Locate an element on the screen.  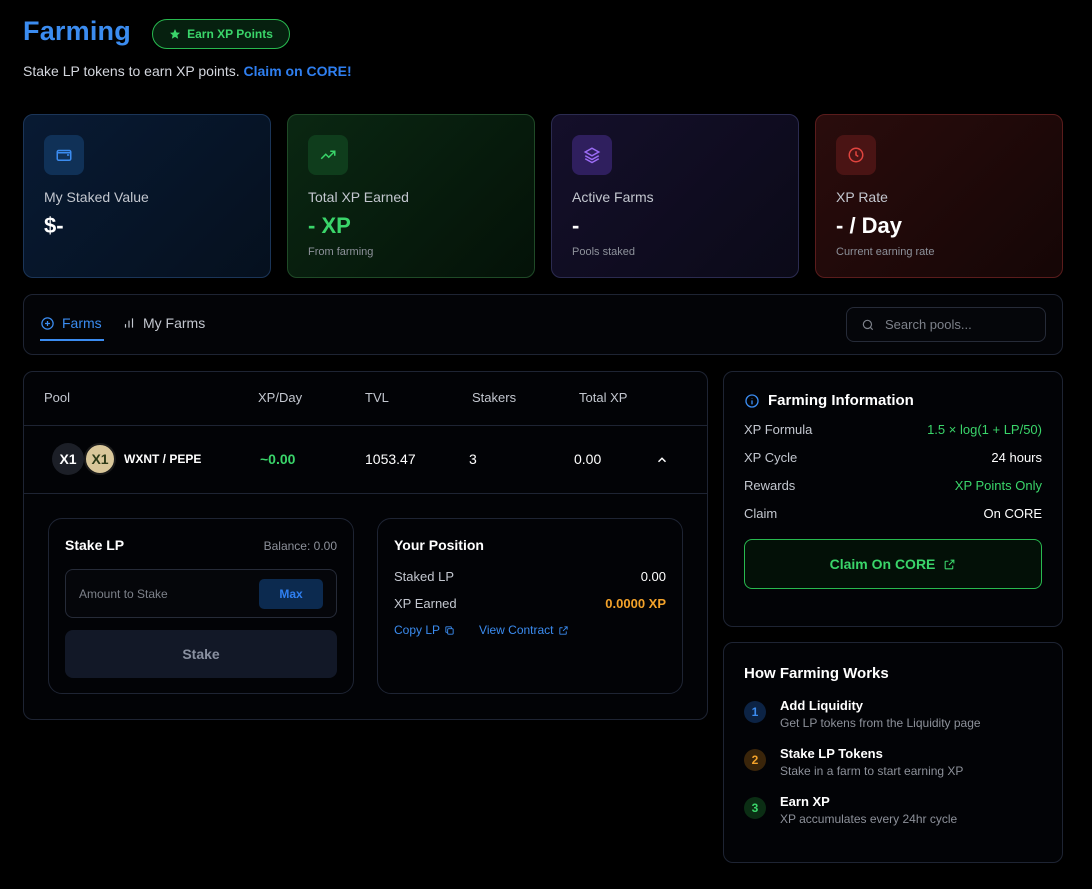
tab-label: Farms is located at coordinates (82, 323).